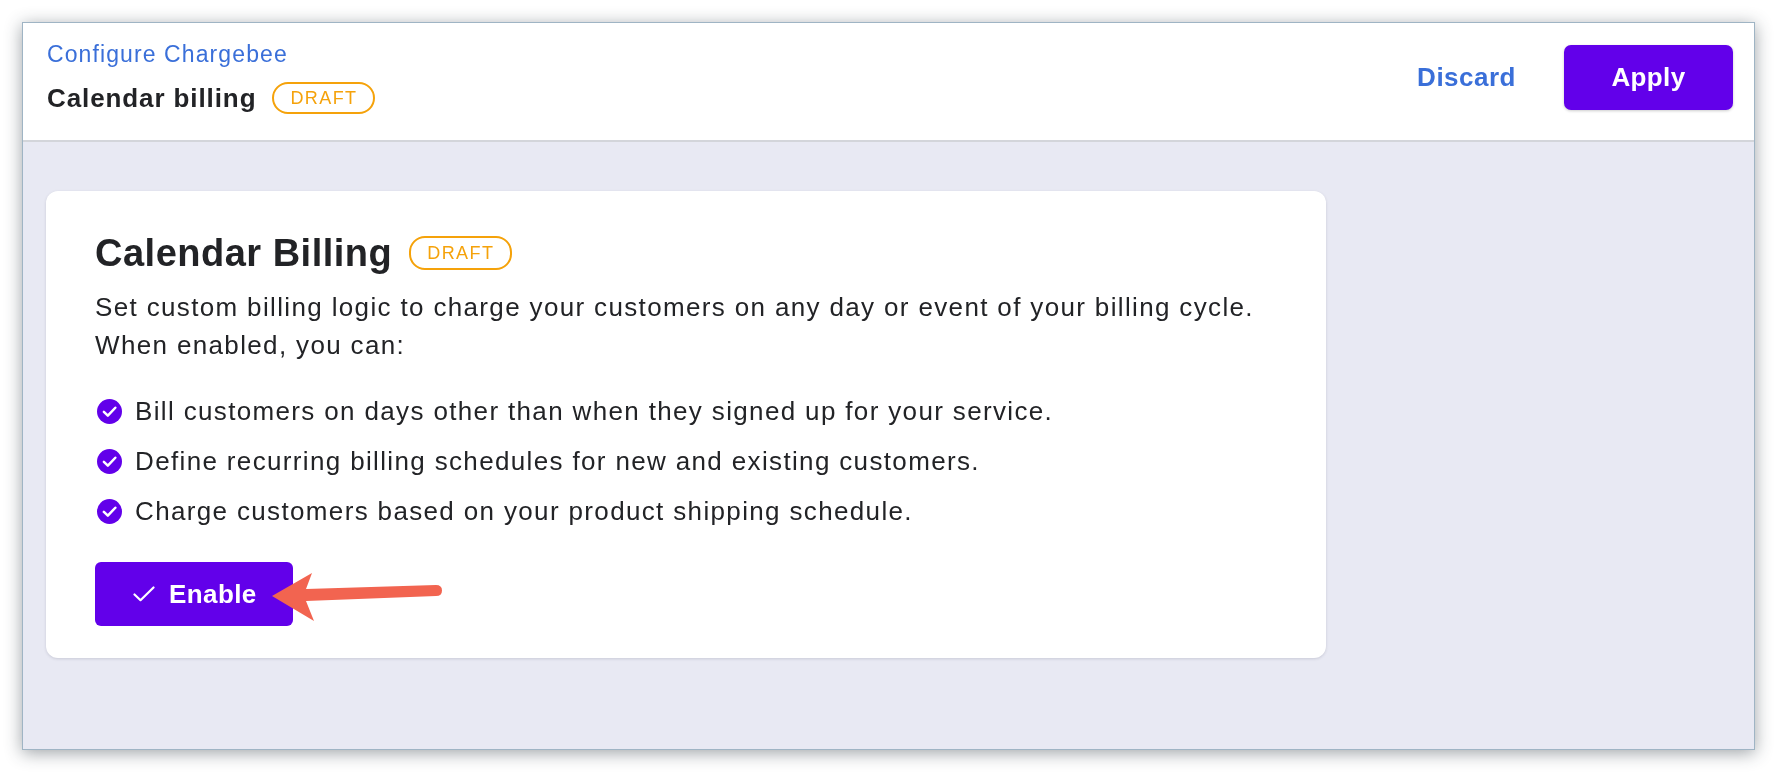 This screenshot has width=1778, height=774. I want to click on discard-button: Discard, so click(1466, 77).